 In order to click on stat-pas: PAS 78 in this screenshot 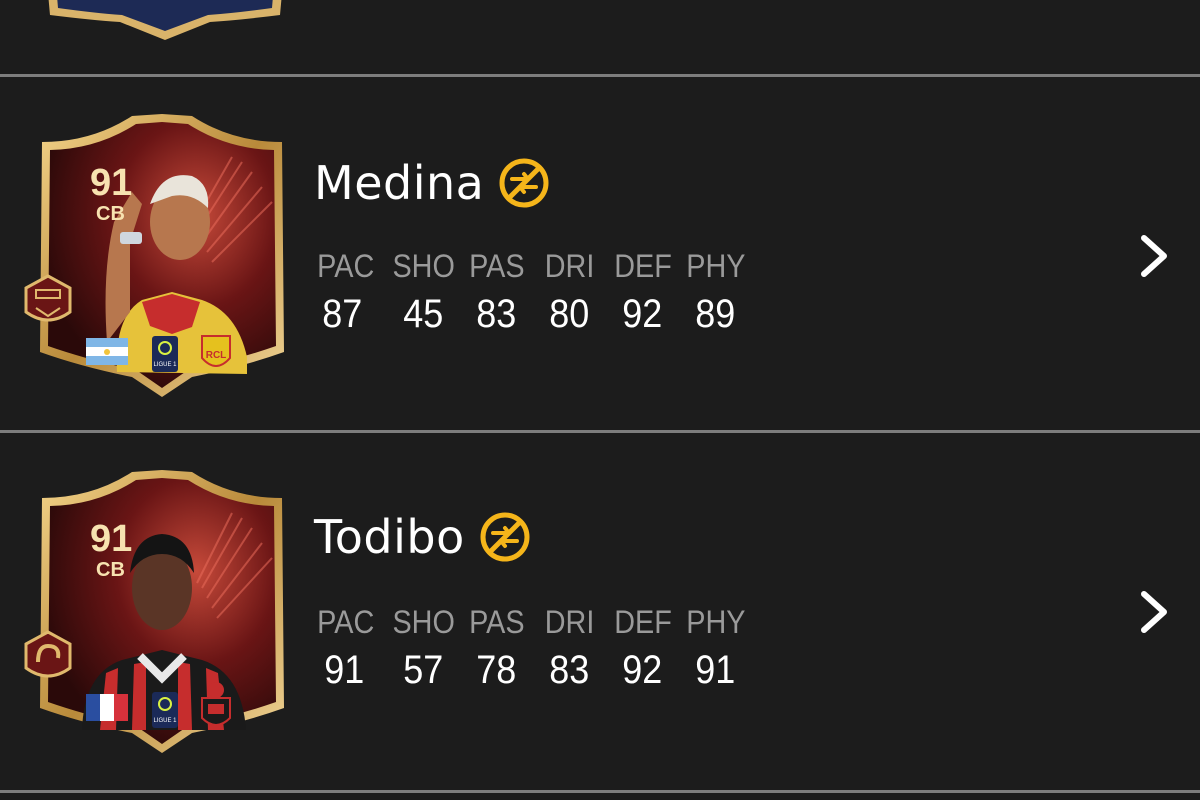, I will do `click(496, 648)`.